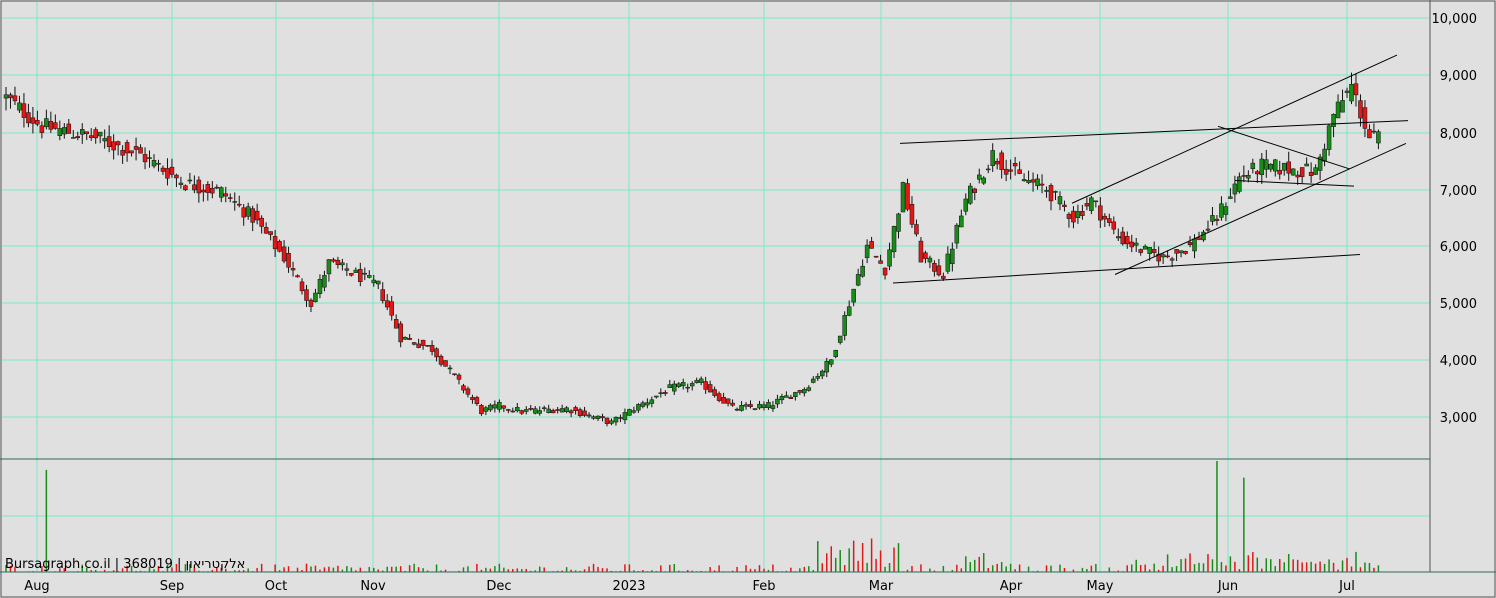 This screenshot has height=598, width=1496. I want to click on x-tick-label: Sep, so click(172, 586).